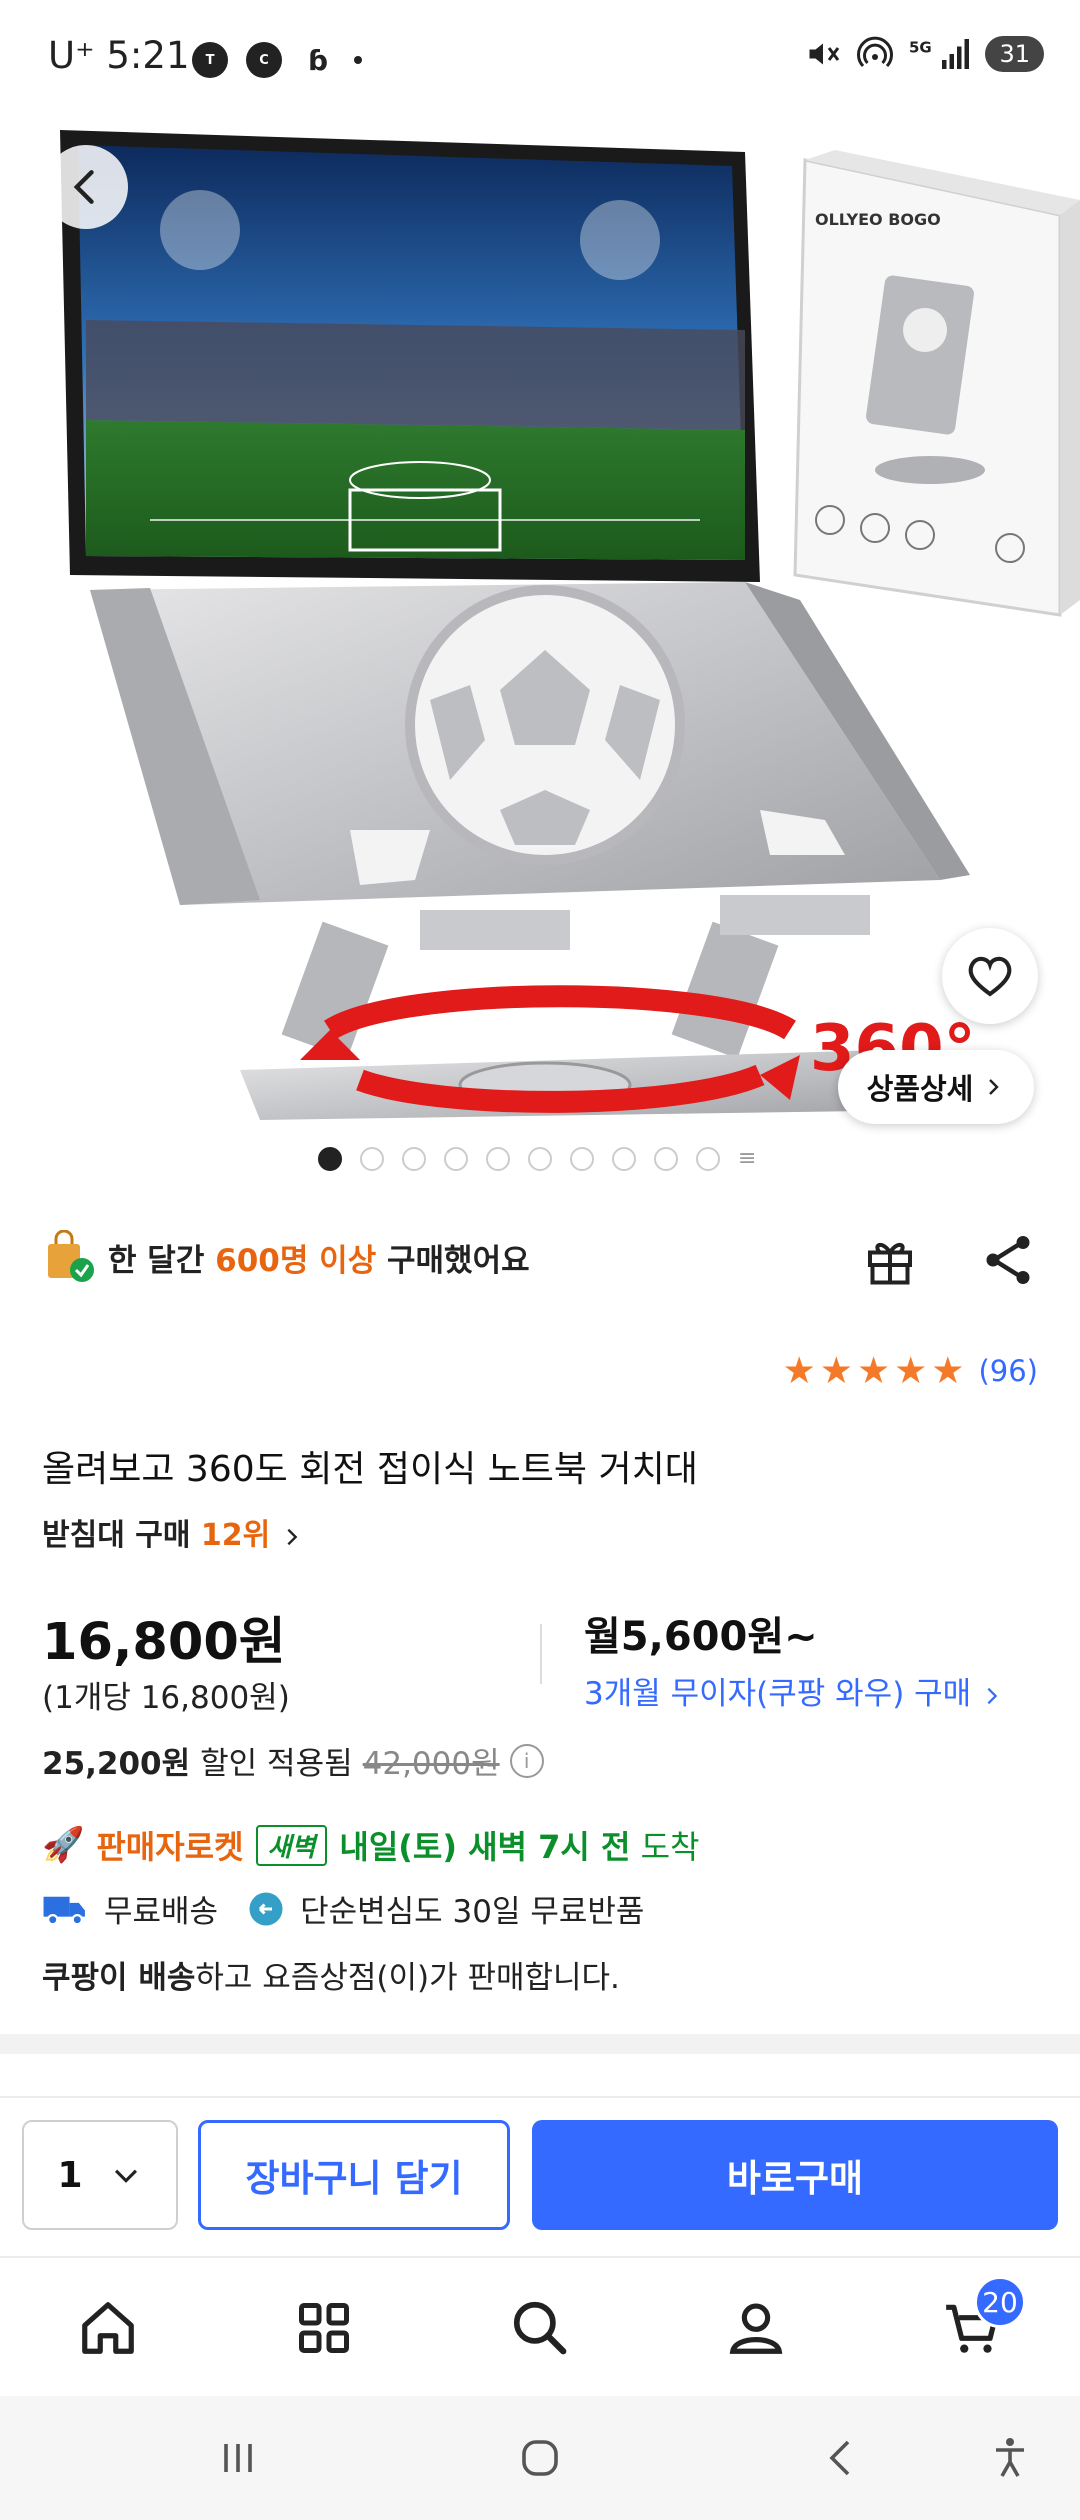  I want to click on recent-apps-icon, so click(238, 2458).